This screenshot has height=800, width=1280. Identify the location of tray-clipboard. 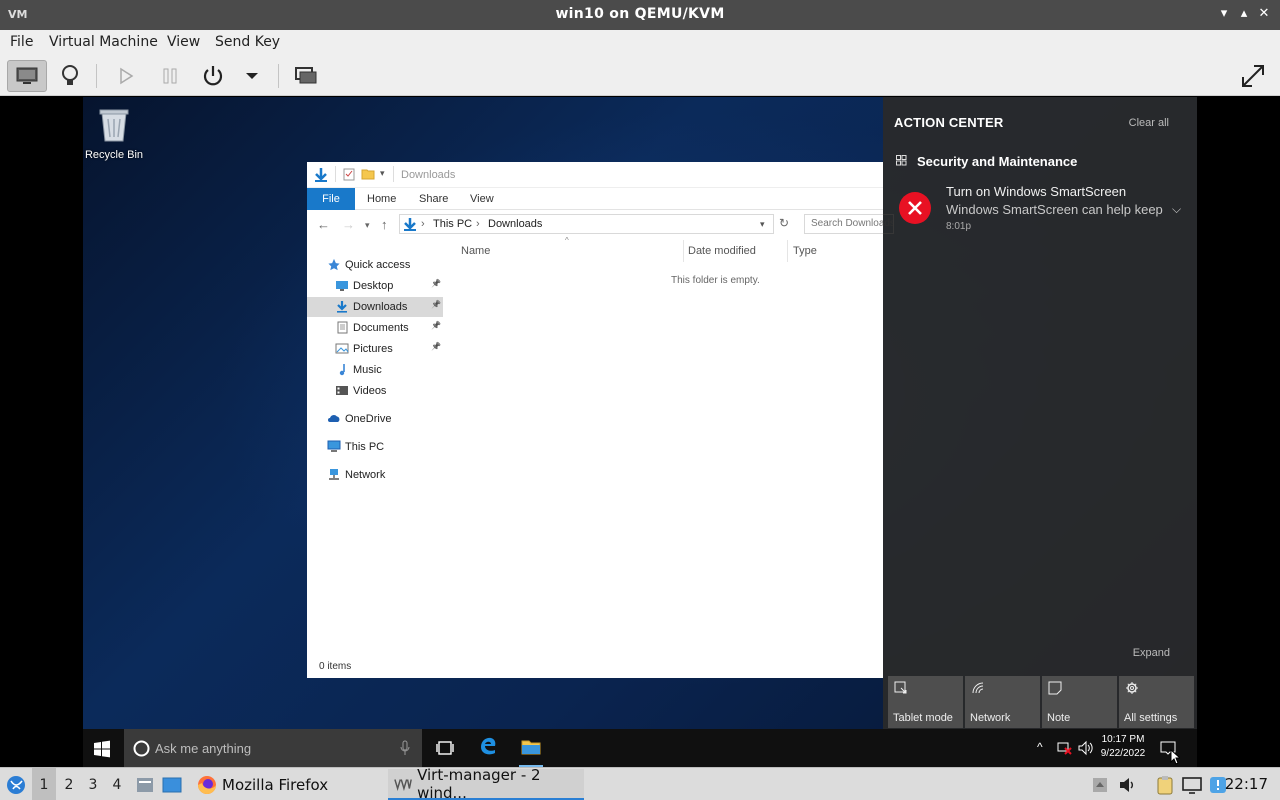
(1165, 784).